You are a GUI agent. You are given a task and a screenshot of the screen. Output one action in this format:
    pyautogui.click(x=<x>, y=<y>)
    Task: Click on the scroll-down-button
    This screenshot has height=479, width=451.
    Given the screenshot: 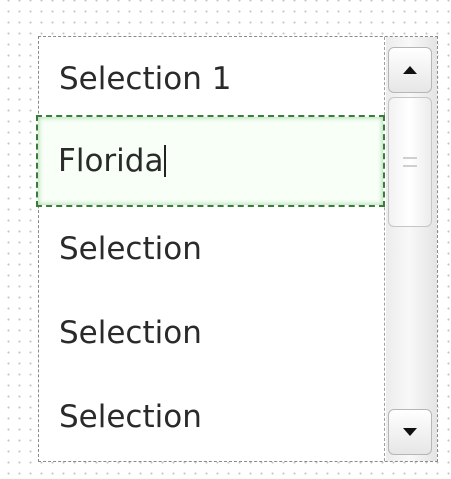 What is the action you would take?
    pyautogui.click(x=410, y=432)
    